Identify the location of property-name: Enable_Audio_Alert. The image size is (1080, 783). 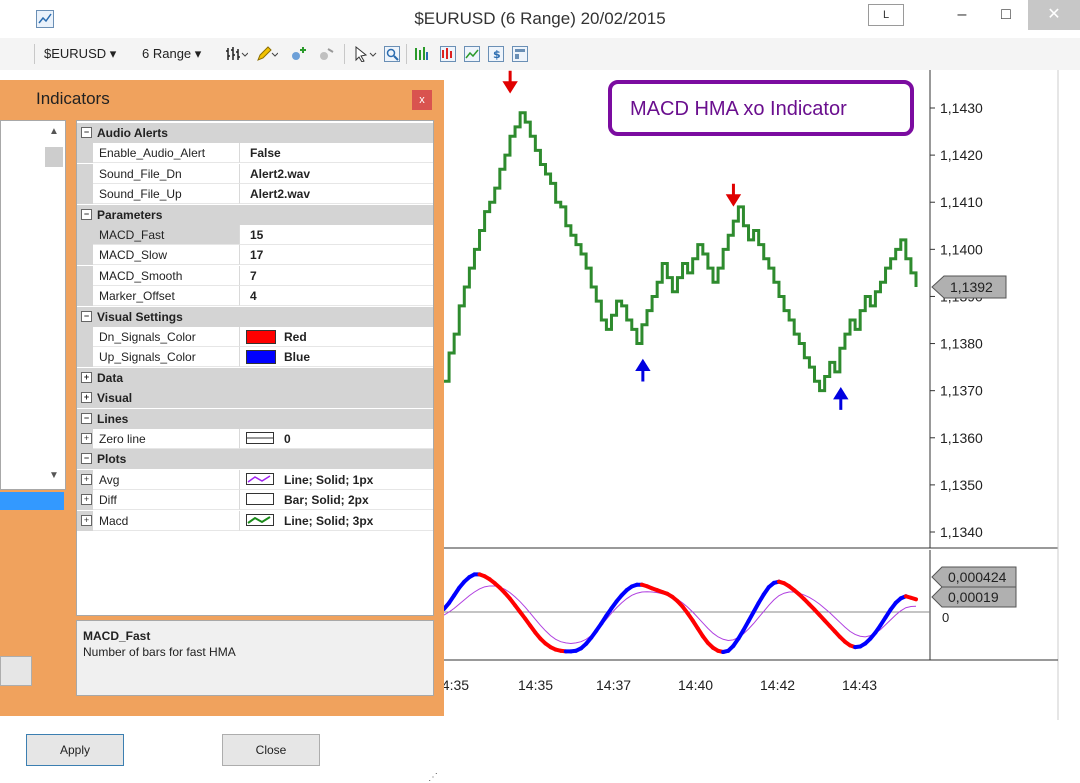
(152, 153).